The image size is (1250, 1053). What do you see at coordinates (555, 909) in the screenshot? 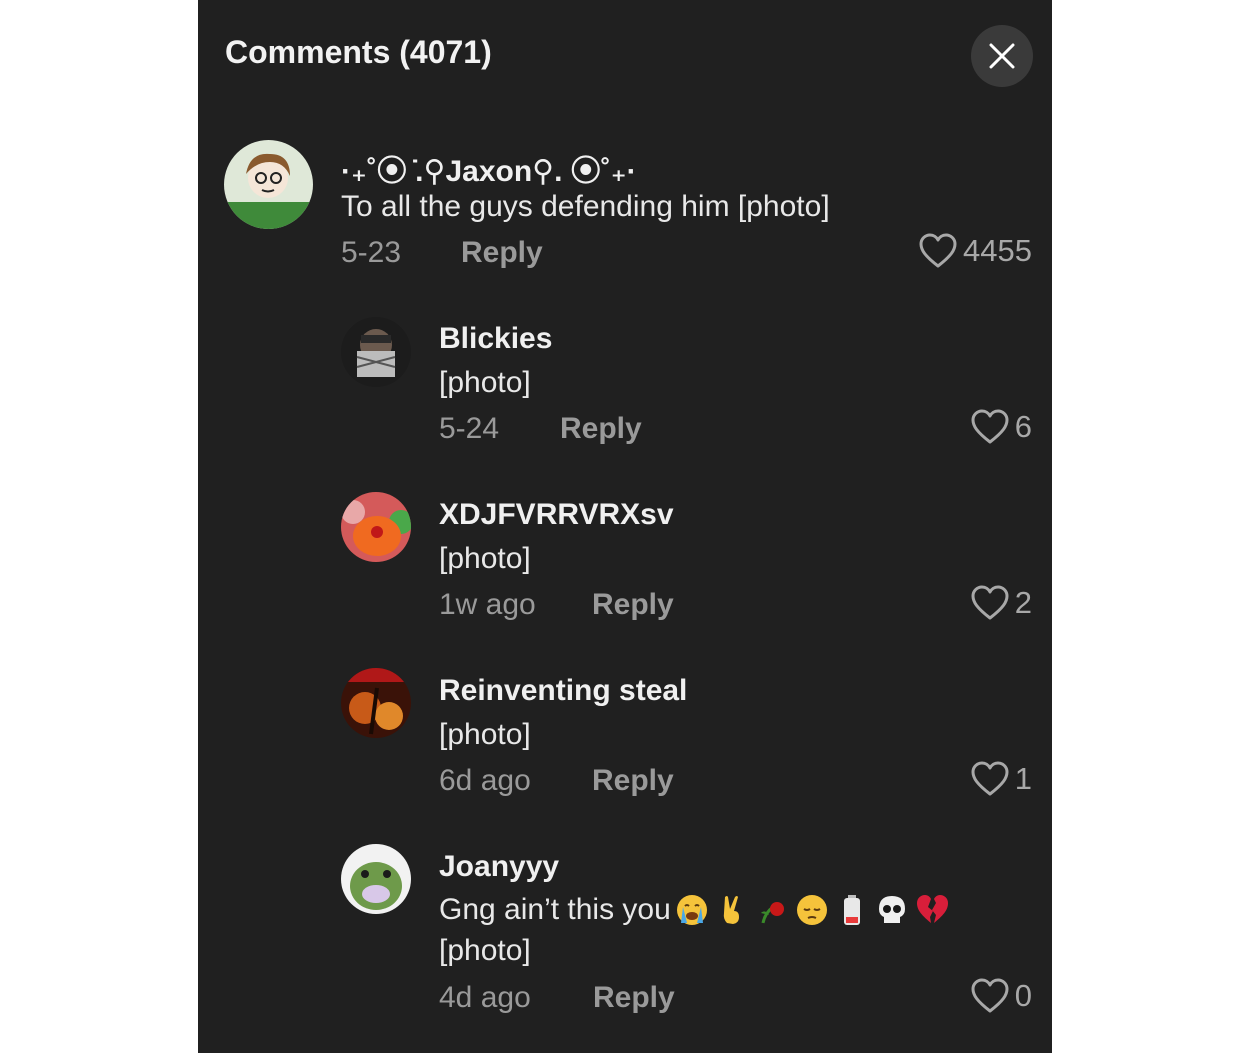
I see `comment-text: Gng ain’t this you` at bounding box center [555, 909].